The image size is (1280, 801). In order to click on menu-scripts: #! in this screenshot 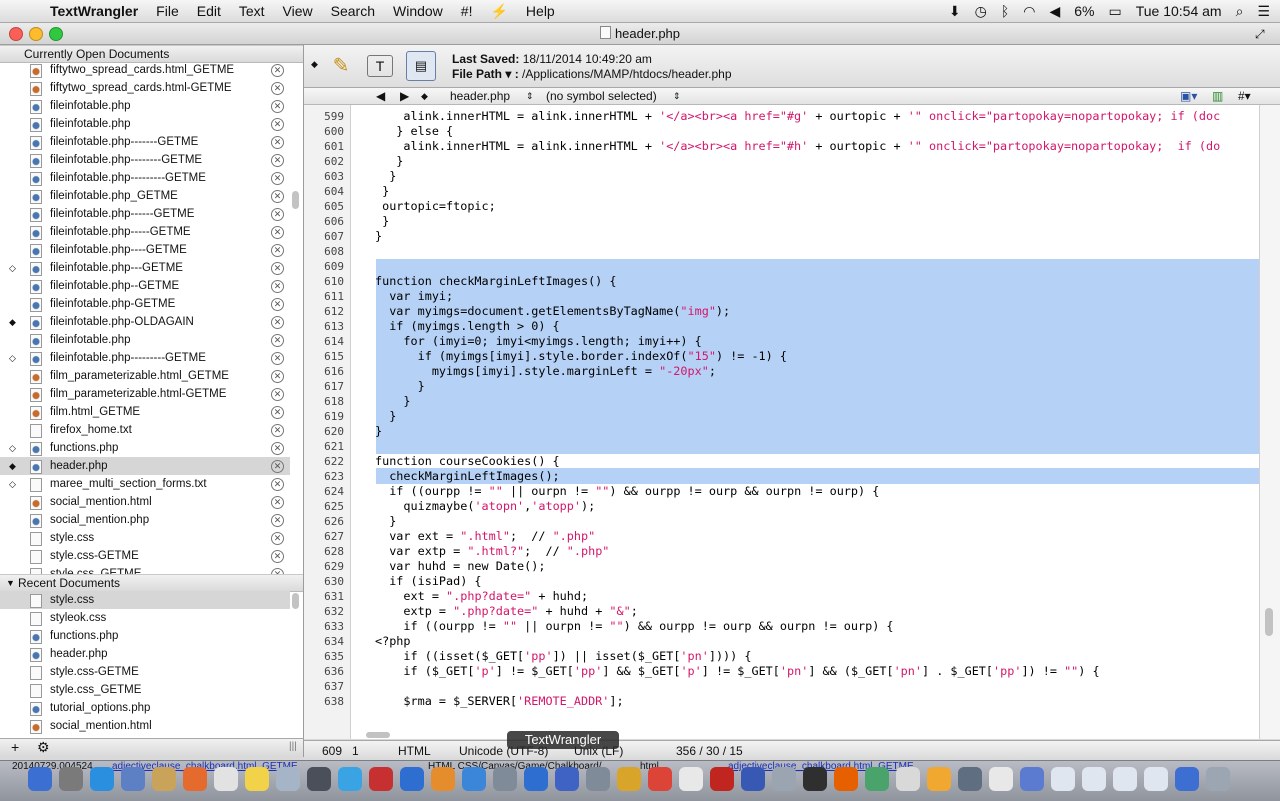, I will do `click(467, 11)`.